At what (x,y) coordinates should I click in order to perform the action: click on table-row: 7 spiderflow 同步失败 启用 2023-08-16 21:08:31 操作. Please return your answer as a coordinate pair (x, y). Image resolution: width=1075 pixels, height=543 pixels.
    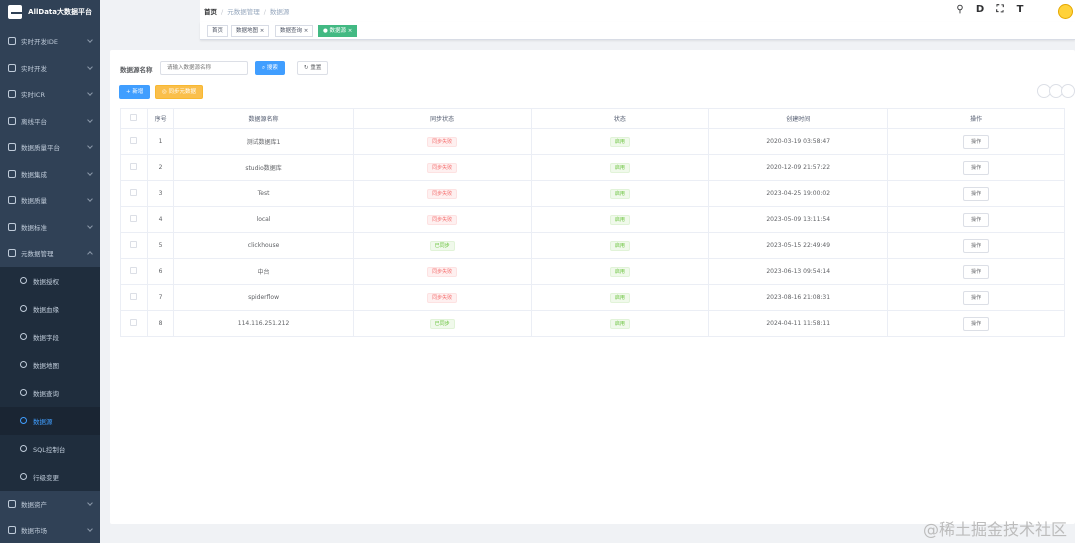
    Looking at the image, I should click on (592, 297).